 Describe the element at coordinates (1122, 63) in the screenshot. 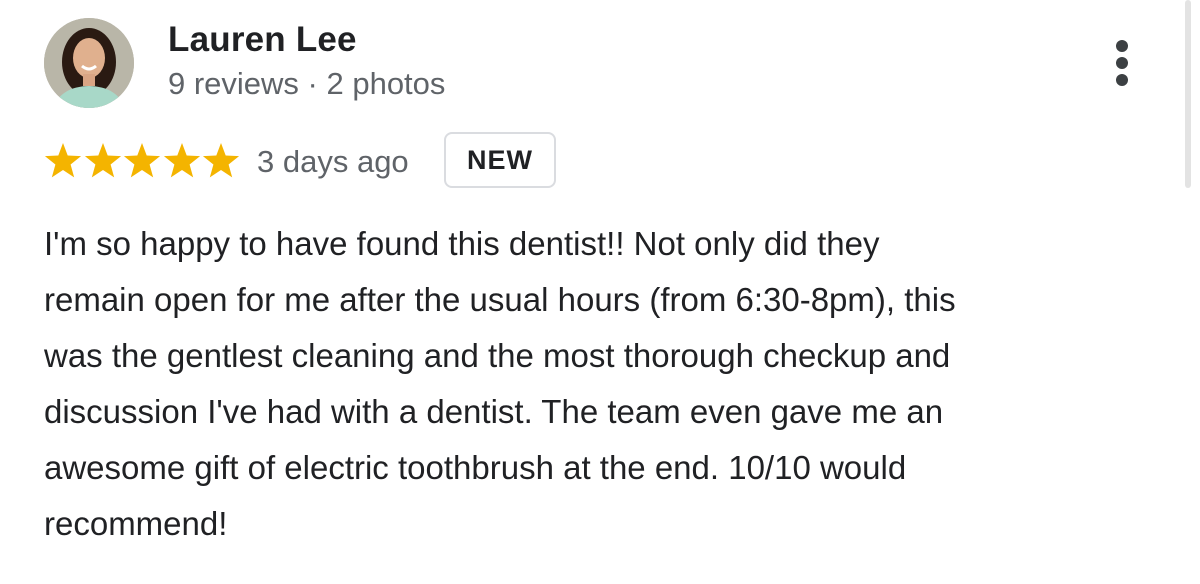

I see `more-options-button` at that location.